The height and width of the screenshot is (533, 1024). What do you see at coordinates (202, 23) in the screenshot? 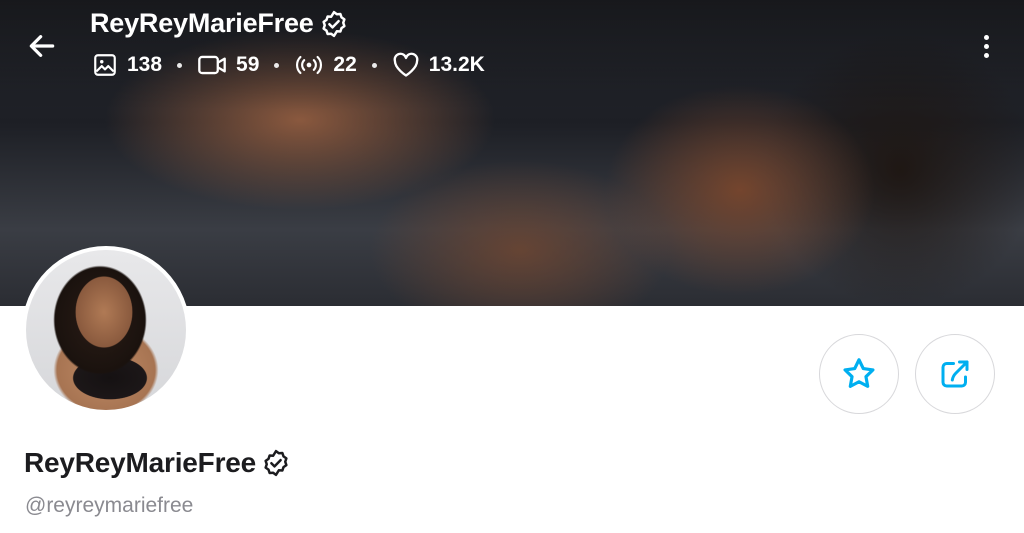
I see `header-title-text: ReyReyMarieFree` at bounding box center [202, 23].